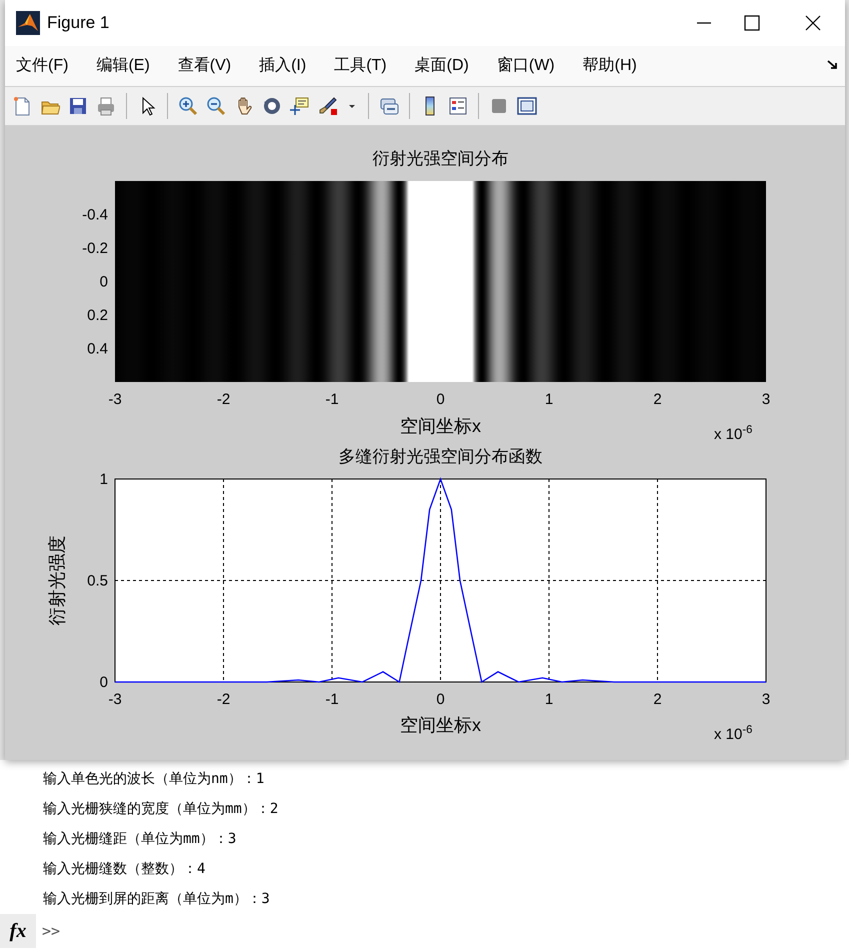 This screenshot has width=849, height=950. Describe the element at coordinates (833, 65) in the screenshot. I see `dock-arrow-icon` at that location.